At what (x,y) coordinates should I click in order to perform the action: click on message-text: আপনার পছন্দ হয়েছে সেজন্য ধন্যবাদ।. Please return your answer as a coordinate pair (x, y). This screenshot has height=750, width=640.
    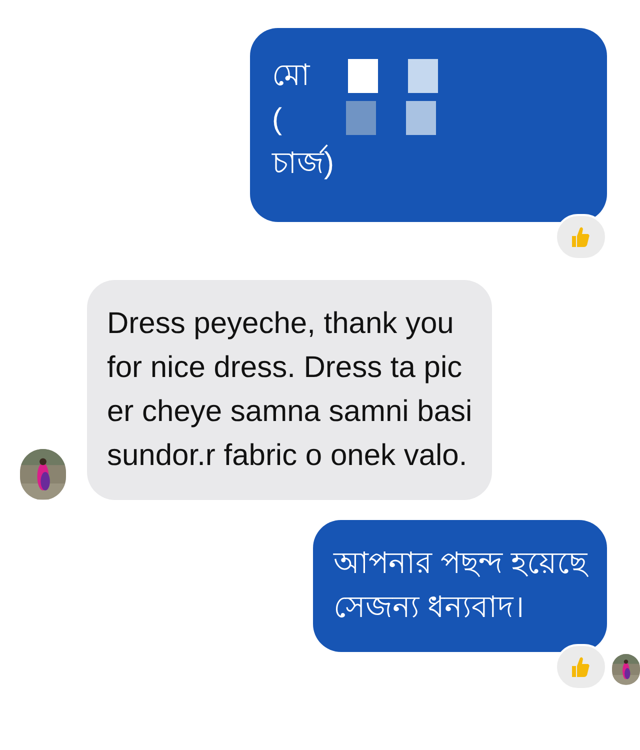
    Looking at the image, I should click on (460, 586).